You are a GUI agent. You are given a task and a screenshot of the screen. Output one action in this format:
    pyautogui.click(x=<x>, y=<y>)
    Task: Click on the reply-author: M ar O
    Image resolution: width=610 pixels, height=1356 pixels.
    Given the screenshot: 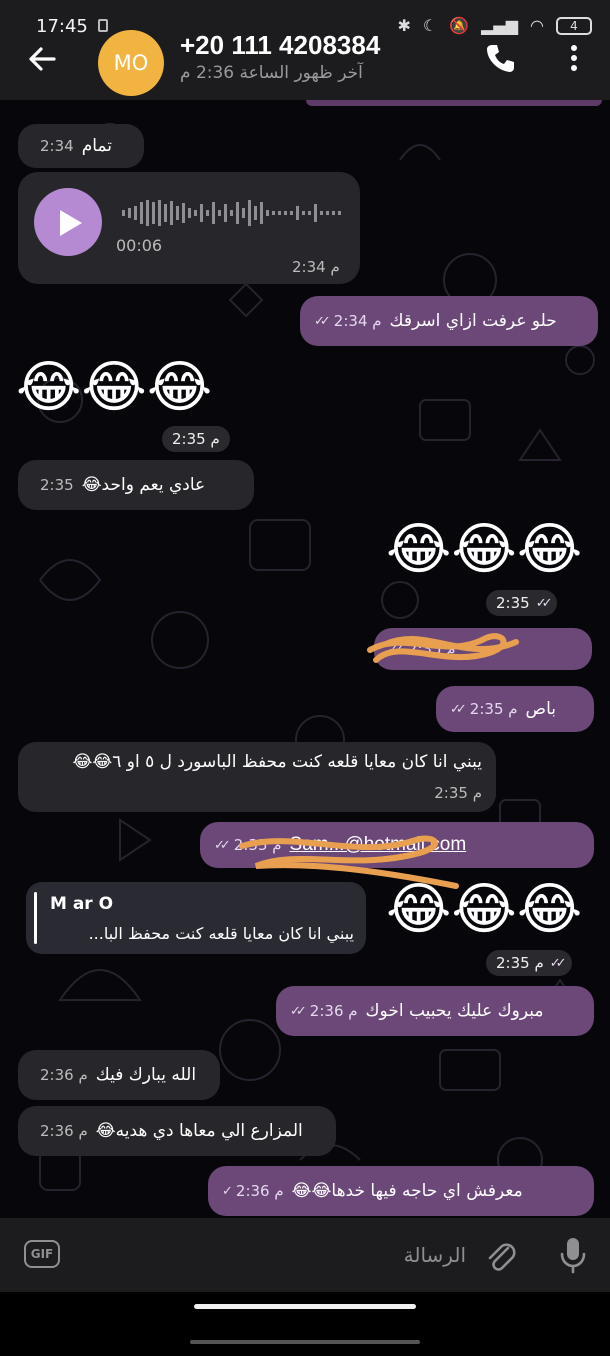 What is the action you would take?
    pyautogui.click(x=82, y=904)
    